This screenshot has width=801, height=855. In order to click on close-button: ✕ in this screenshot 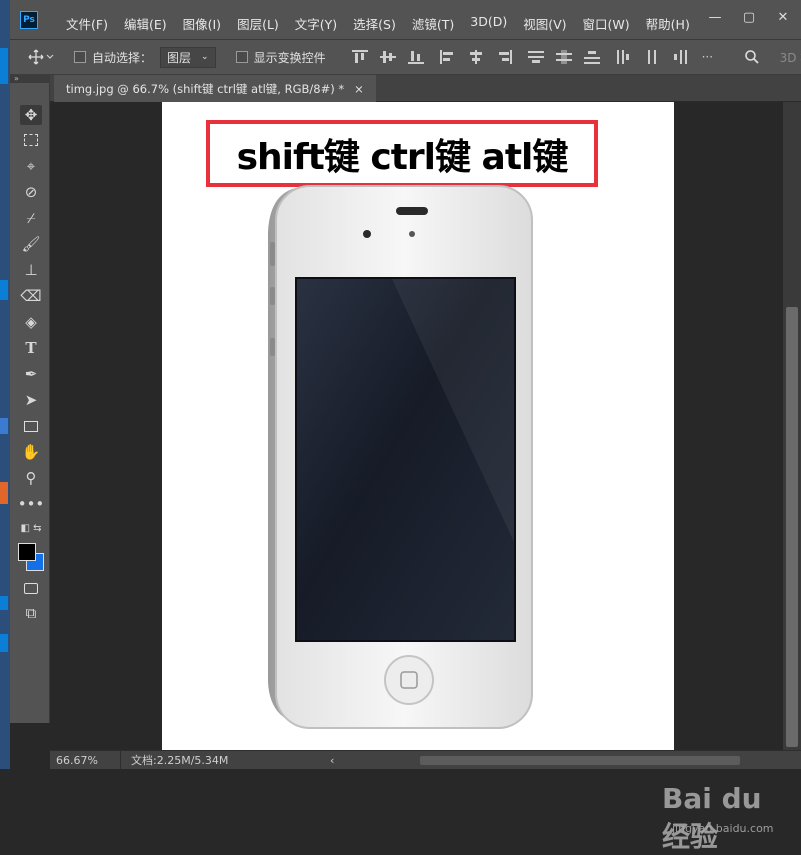, I will do `click(783, 18)`.